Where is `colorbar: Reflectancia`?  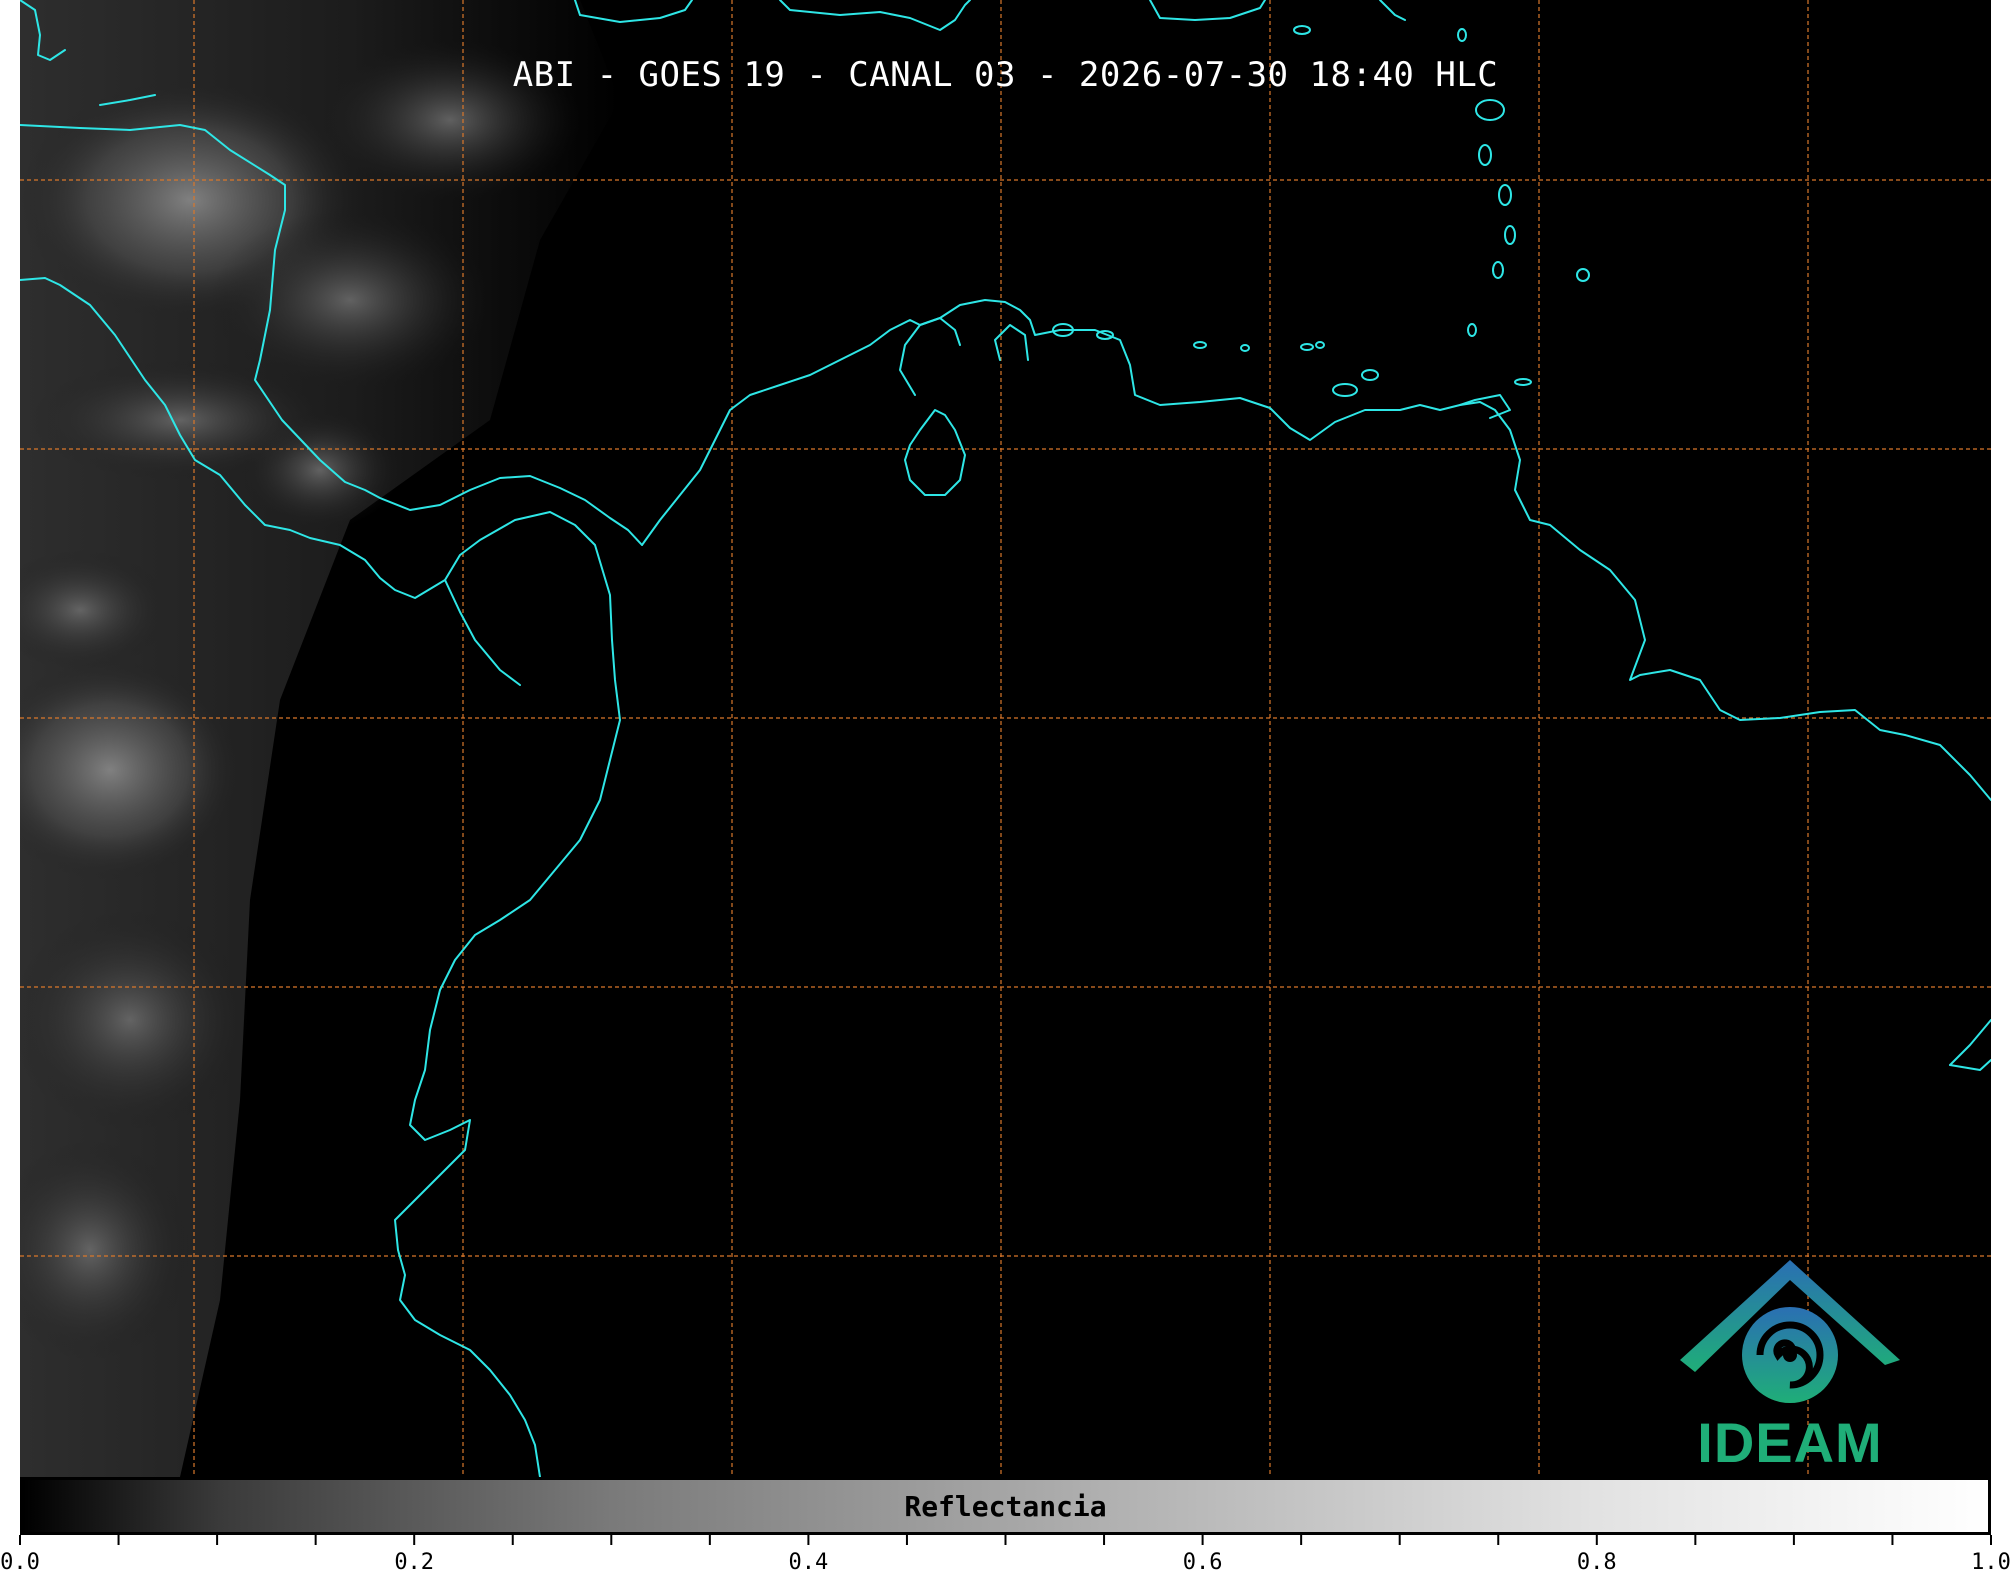
colorbar: Reflectancia is located at coordinates (1005, 1506).